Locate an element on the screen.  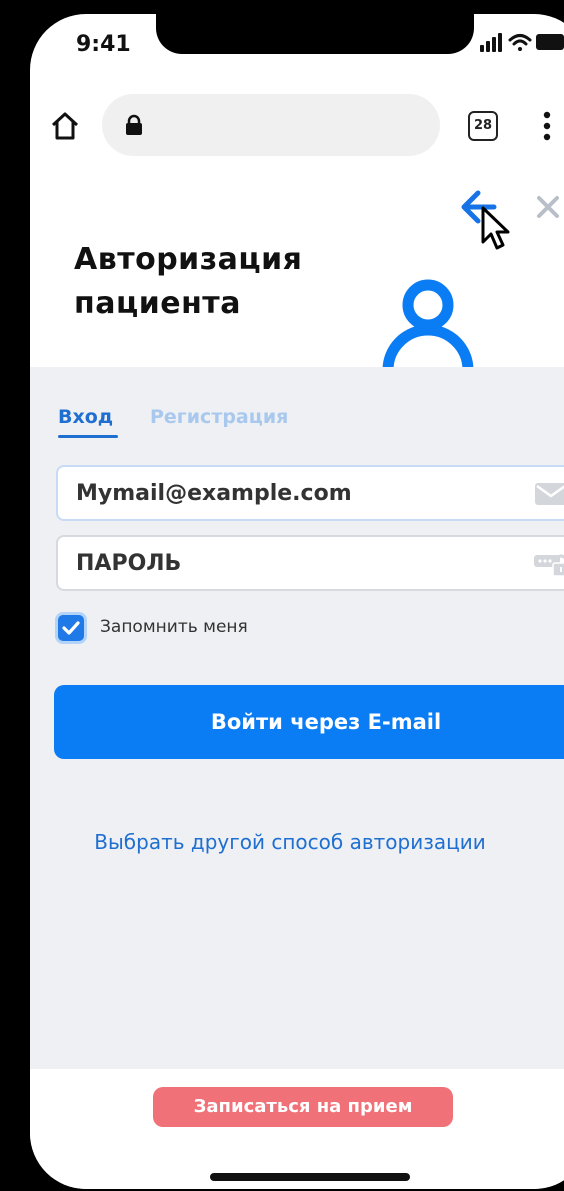
more-vert-icon is located at coordinates (547, 126).